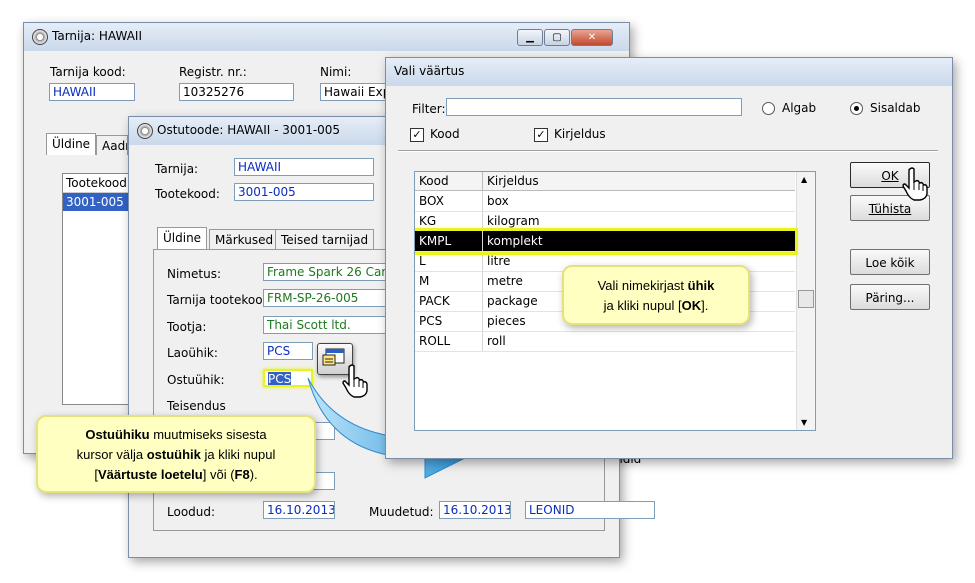 Image resolution: width=975 pixels, height=583 pixels. I want to click on list-item-description: package, so click(512, 301).